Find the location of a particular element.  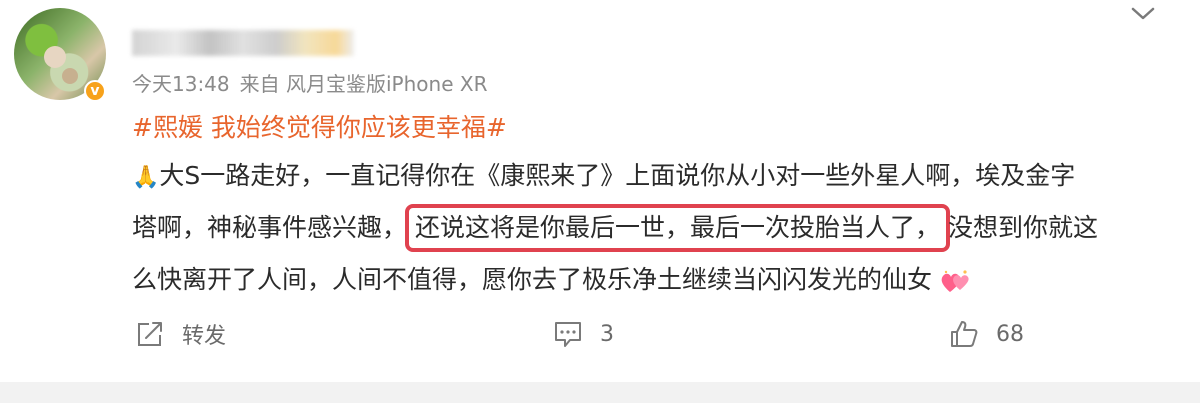

content-line: 🙏大S一路走好，一直记得你在《康熙来了》上面说你从小对一些外星人啊，埃及金字 is located at coordinates (642, 176).